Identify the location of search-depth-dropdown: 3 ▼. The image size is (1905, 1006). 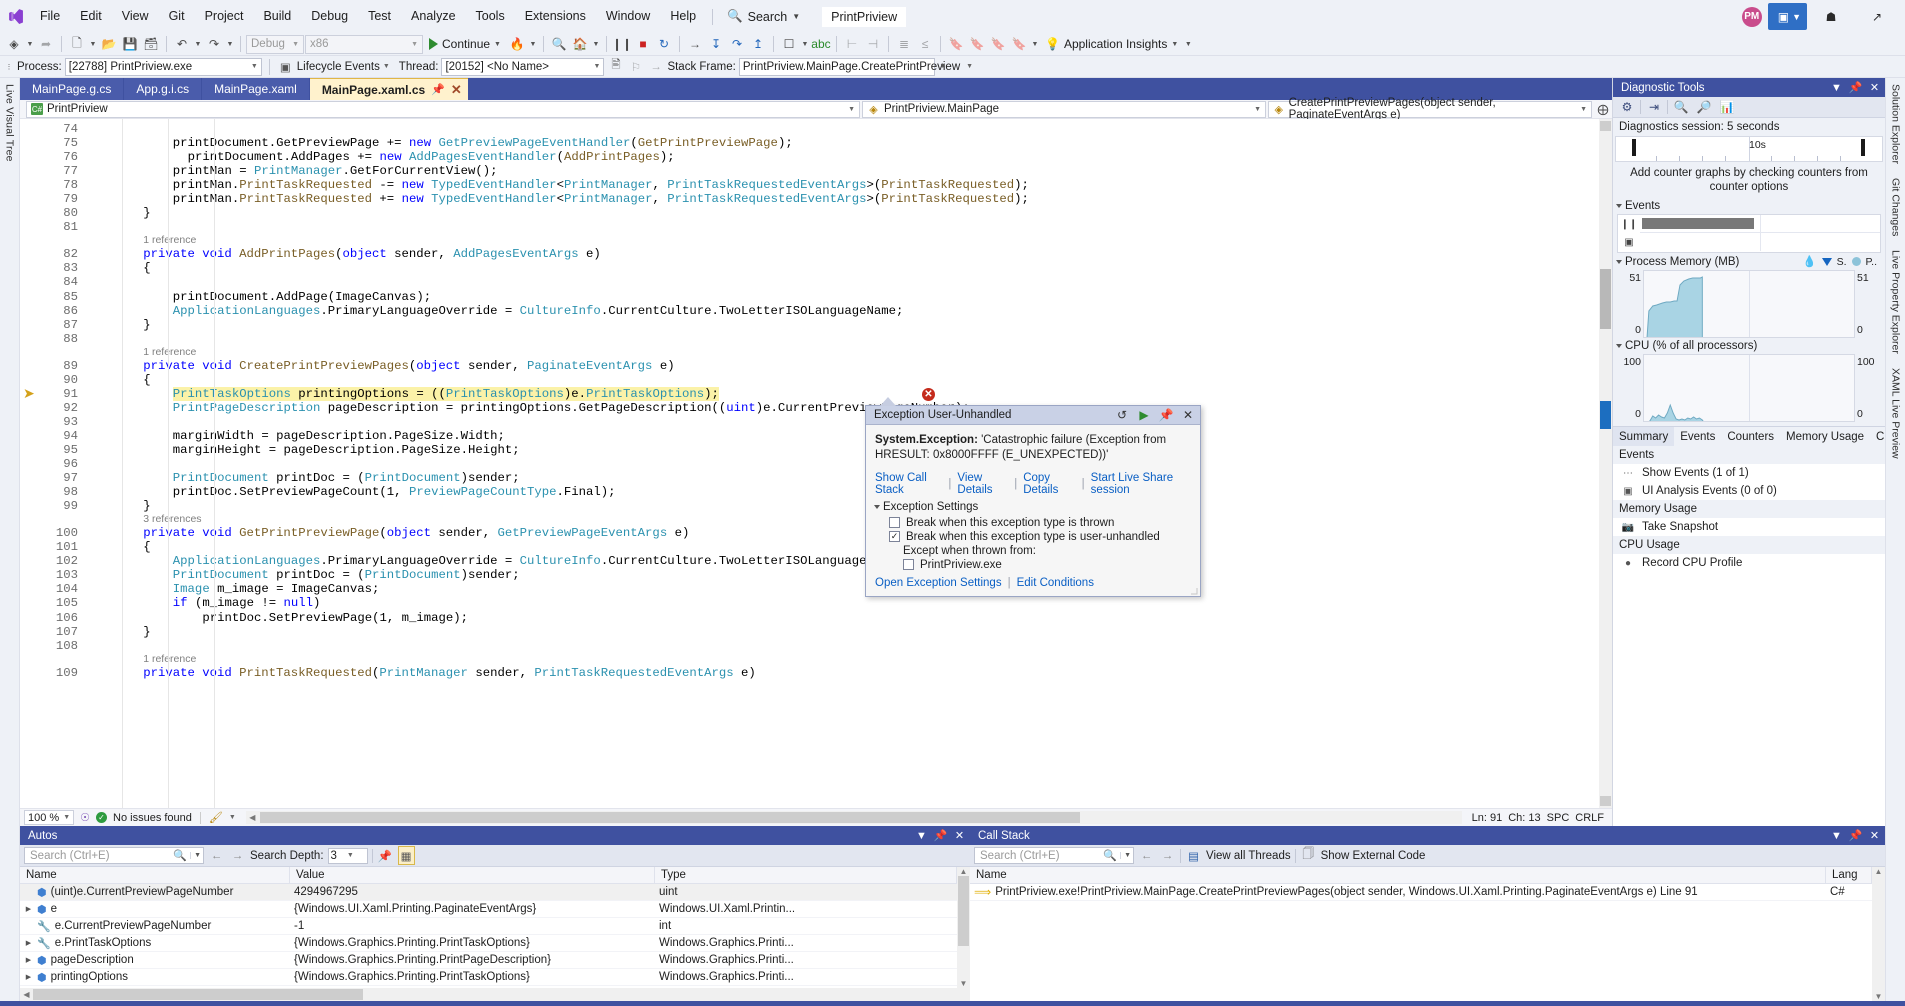
(347, 855).